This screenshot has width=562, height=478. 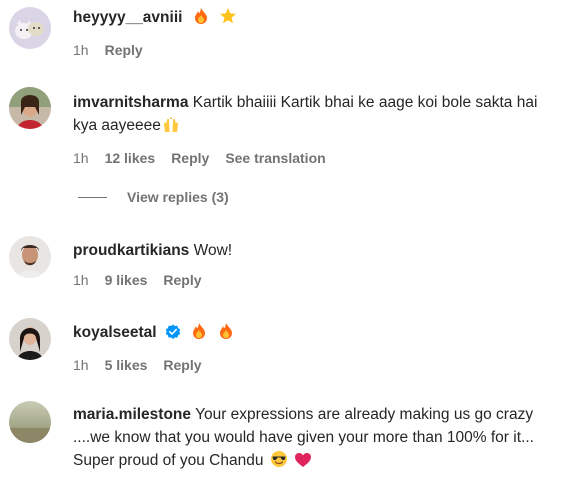 I want to click on comment-username: imvarnitsharma, so click(x=130, y=102).